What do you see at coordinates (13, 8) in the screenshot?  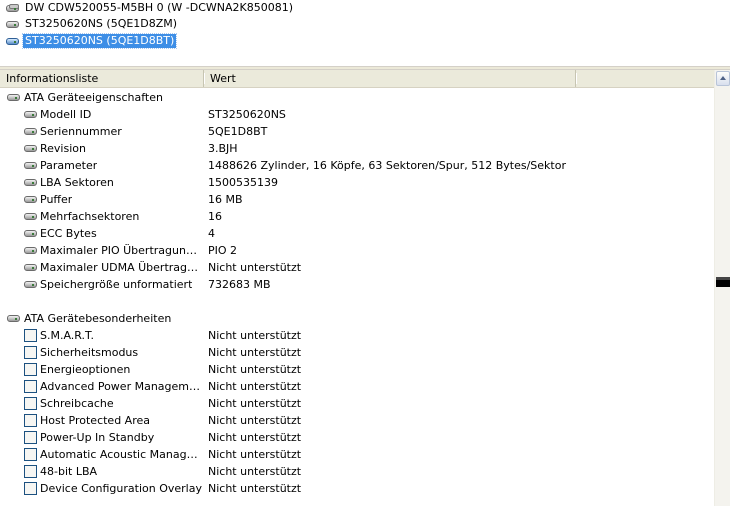 I see `optical-drive-icon` at bounding box center [13, 8].